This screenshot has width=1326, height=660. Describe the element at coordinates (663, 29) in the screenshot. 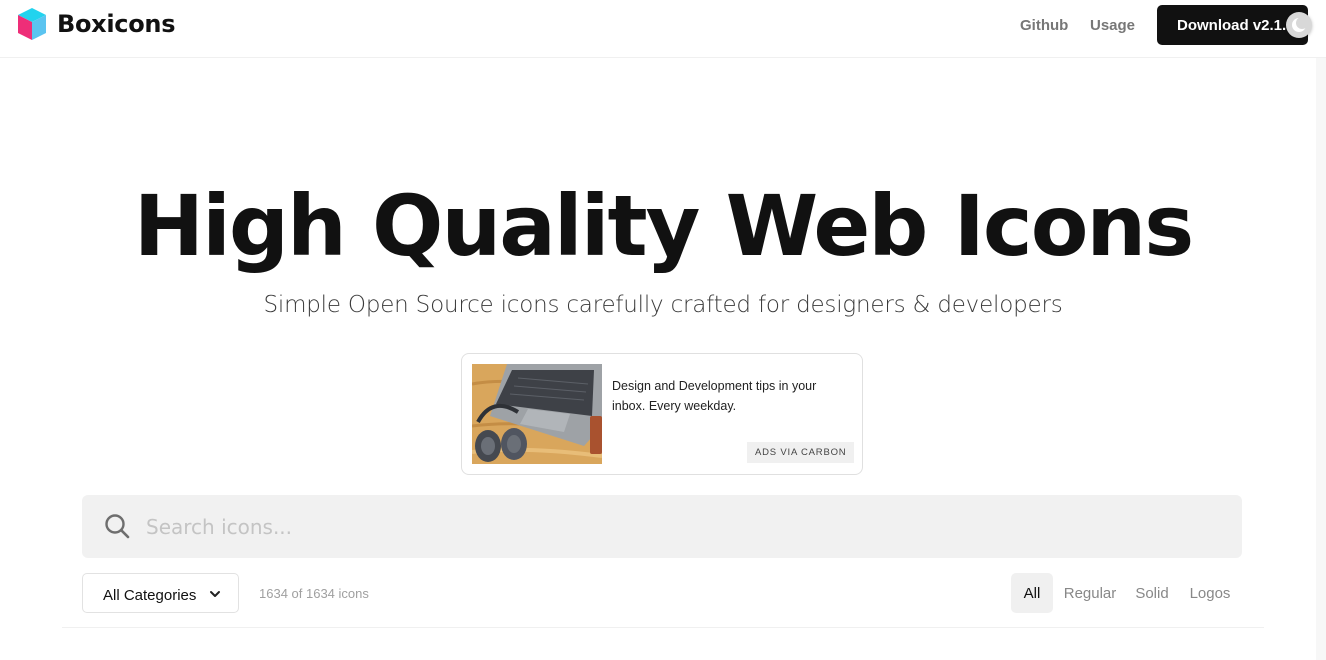

I see `top-navbar: Boxicons Github Usage Download v2.1.4` at that location.